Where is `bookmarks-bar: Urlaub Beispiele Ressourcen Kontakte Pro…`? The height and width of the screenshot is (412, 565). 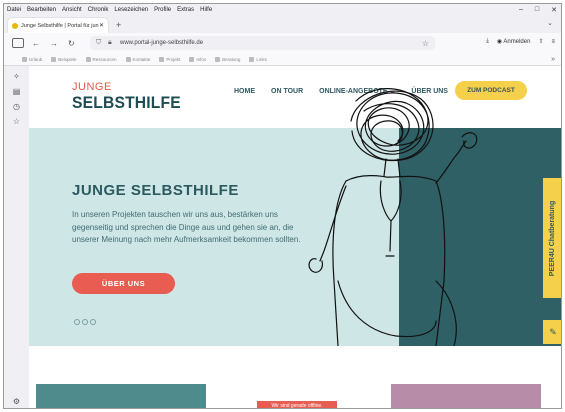 bookmarks-bar: Urlaub Beispiele Ressourcen Kontakte Pro… is located at coordinates (282, 59).